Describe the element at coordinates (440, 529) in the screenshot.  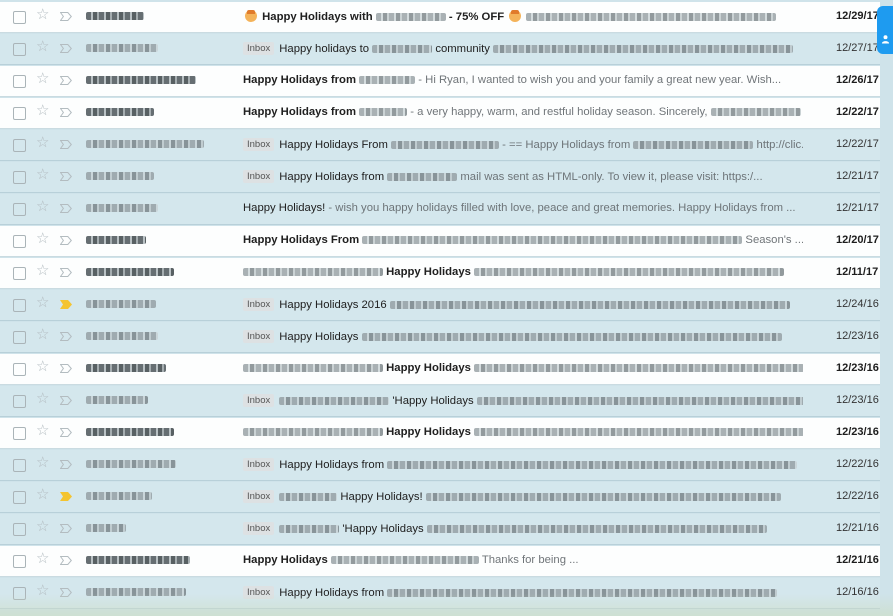
I see `email-row: ☆ Inbox 'Happy Holidays 12/21/16` at that location.